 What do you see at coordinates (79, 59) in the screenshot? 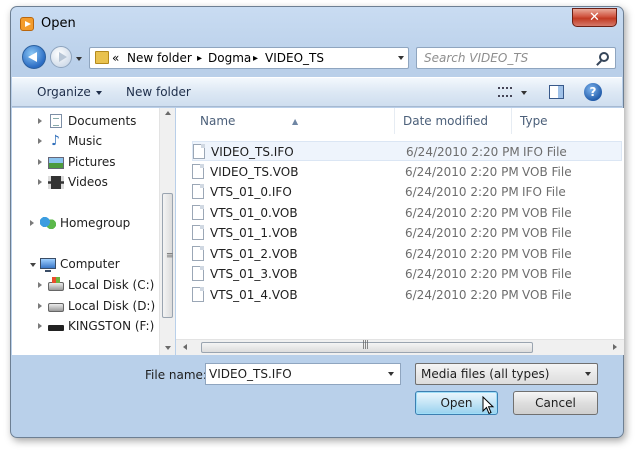
I see `recent-pages-dropdown-icon` at bounding box center [79, 59].